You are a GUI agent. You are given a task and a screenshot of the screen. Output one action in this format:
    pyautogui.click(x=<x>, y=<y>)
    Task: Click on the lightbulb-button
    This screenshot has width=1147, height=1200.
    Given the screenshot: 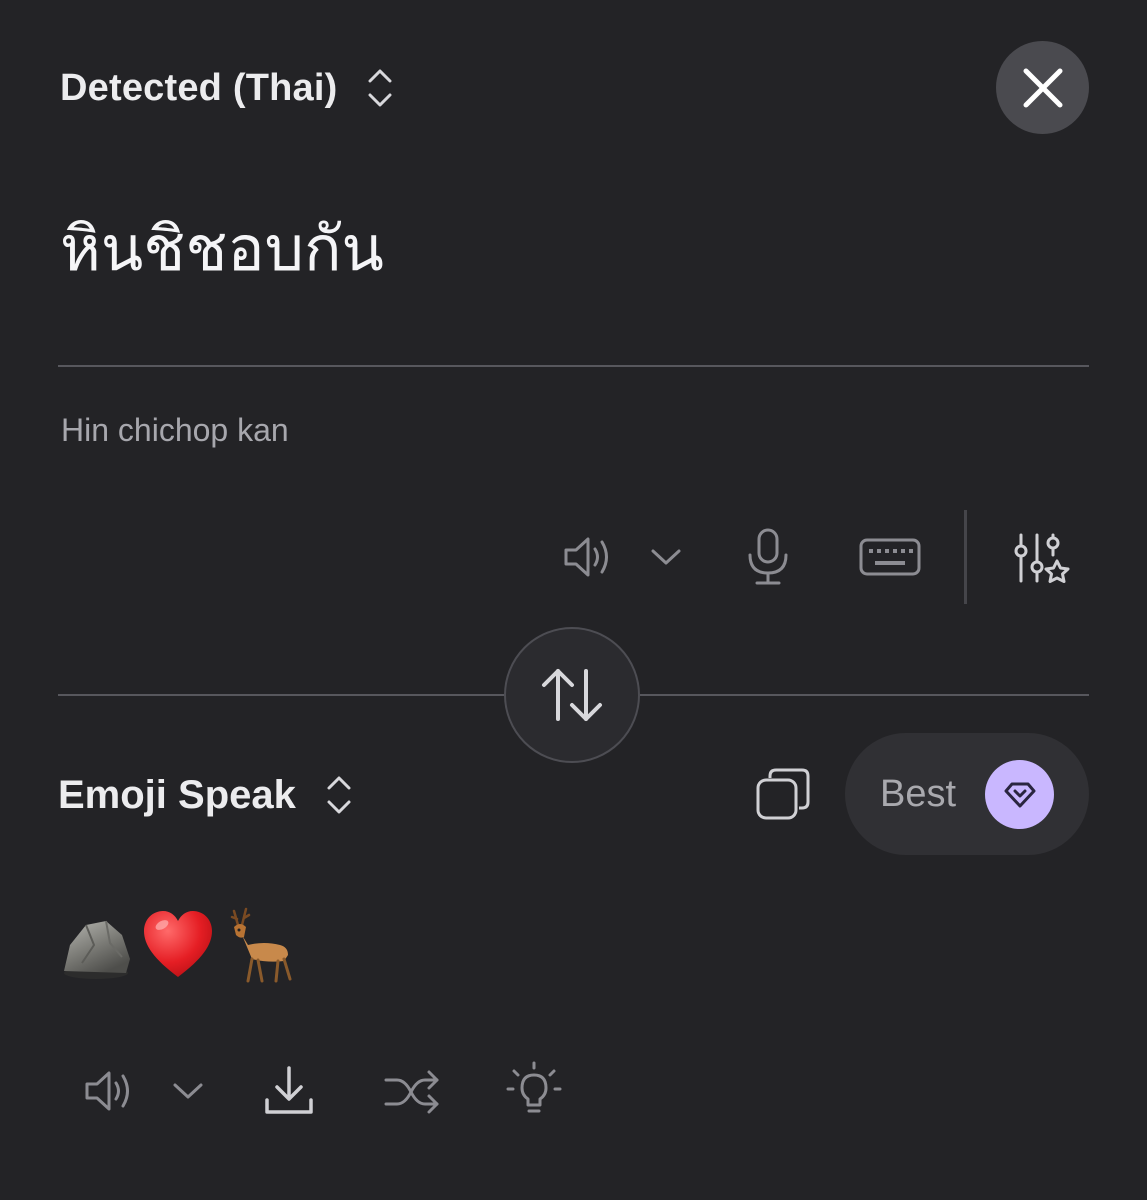 What is the action you would take?
    pyautogui.click(x=534, y=1090)
    